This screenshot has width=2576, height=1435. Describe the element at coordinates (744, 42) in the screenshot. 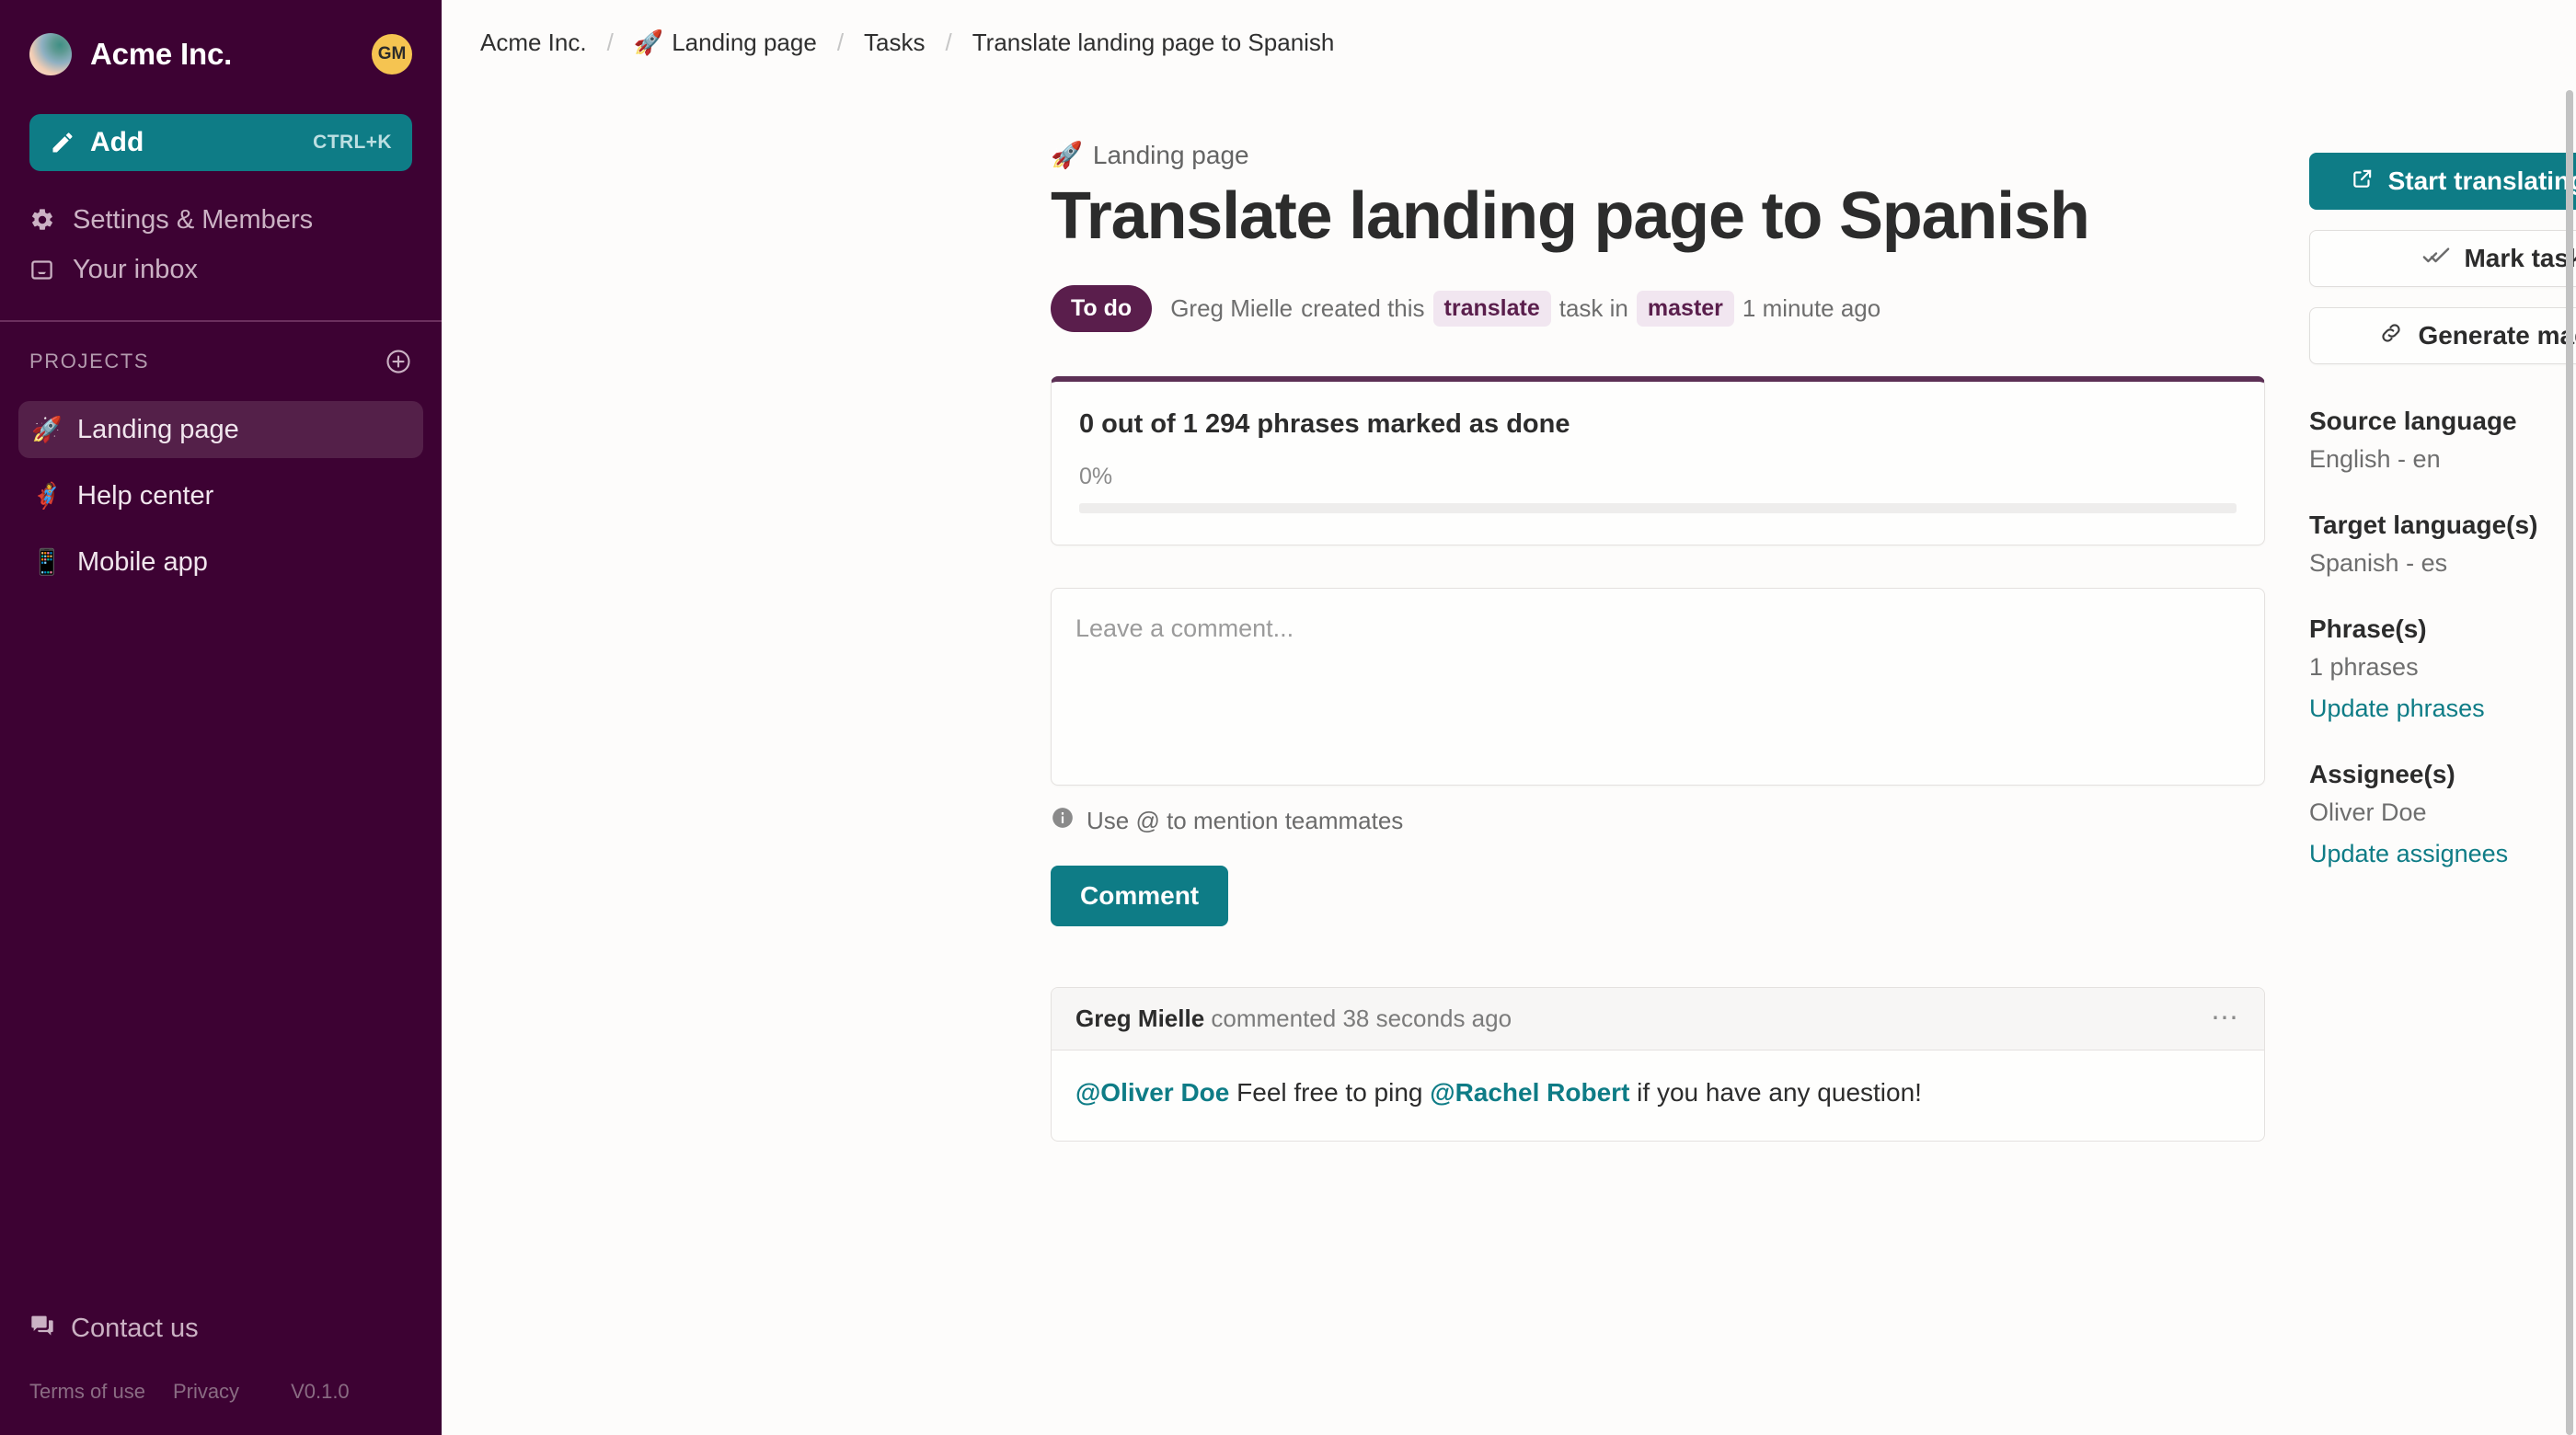

I see `breadcrumb-project-label: Landing page` at that location.